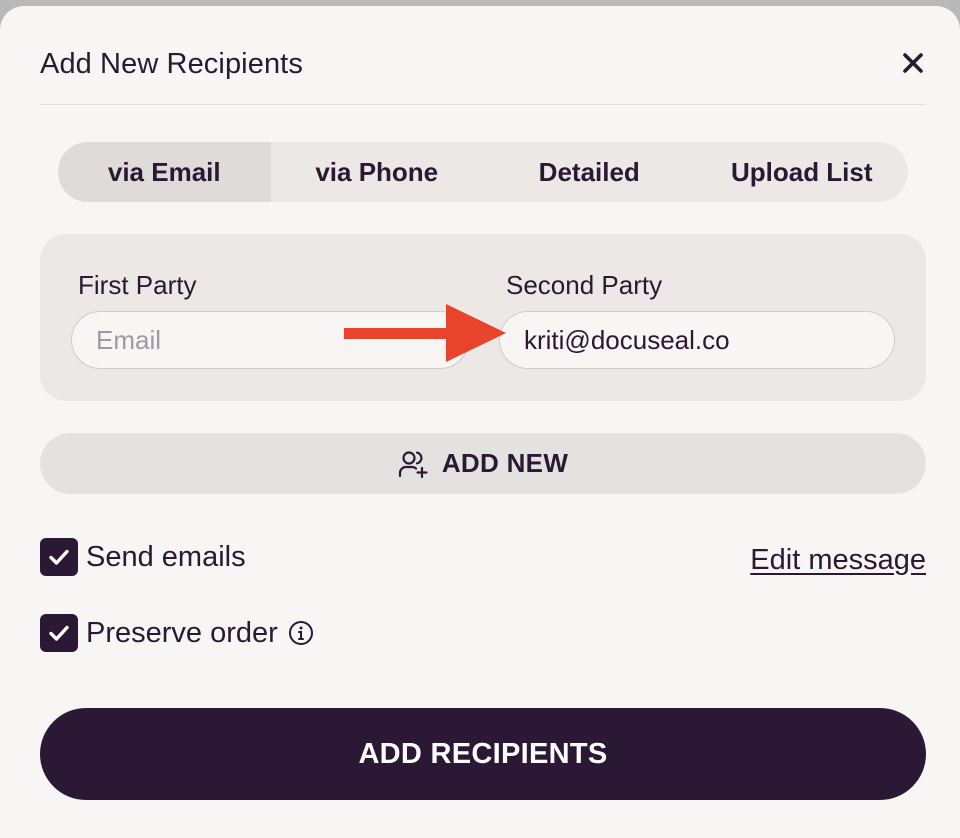 This screenshot has height=838, width=960. Describe the element at coordinates (137, 285) in the screenshot. I see `first-party-label: First Party` at that location.